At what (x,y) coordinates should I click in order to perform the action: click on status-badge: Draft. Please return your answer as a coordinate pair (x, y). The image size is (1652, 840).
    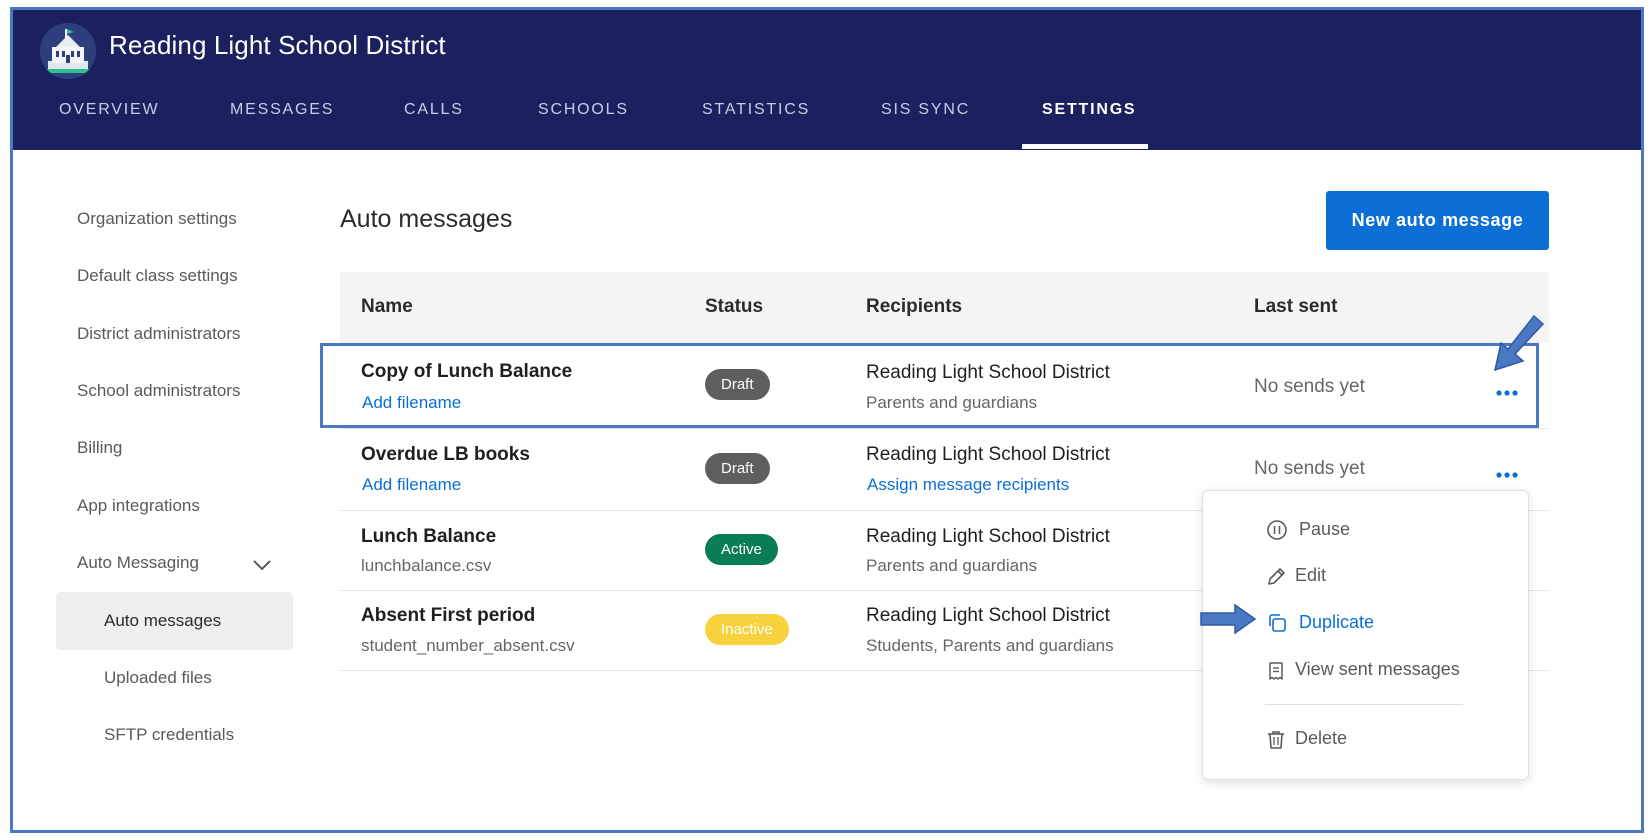
    Looking at the image, I should click on (737, 468).